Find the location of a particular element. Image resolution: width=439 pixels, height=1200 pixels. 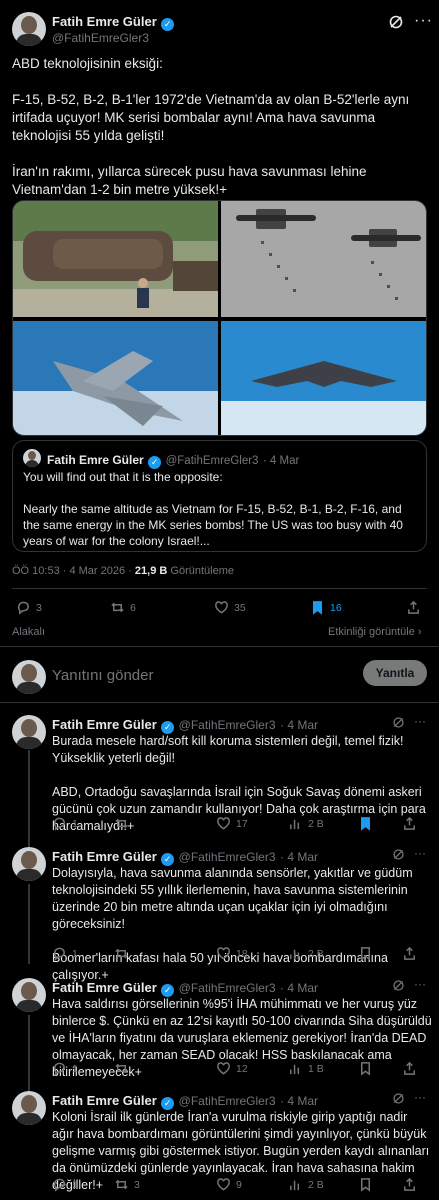

views-label: Görüntüleme is located at coordinates (202, 571).